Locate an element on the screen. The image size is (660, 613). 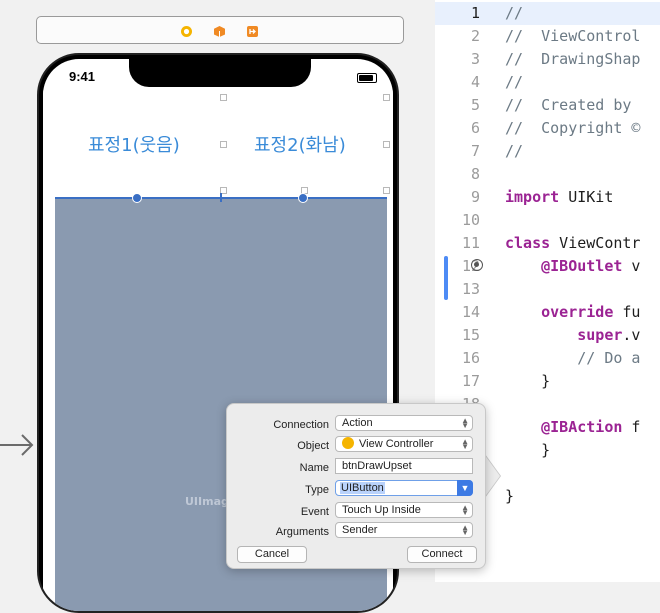
connection-row: Connection Action ▲ ▼ is located at coordinates (356, 425).